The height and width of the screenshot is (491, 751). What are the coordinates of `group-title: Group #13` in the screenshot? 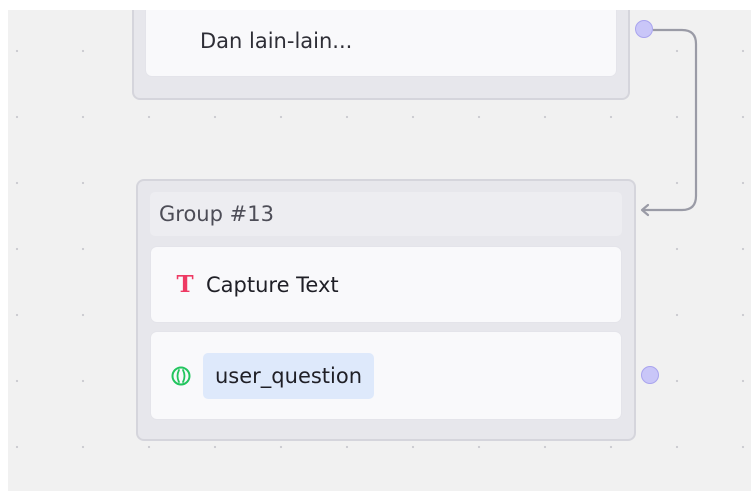 It's located at (386, 214).